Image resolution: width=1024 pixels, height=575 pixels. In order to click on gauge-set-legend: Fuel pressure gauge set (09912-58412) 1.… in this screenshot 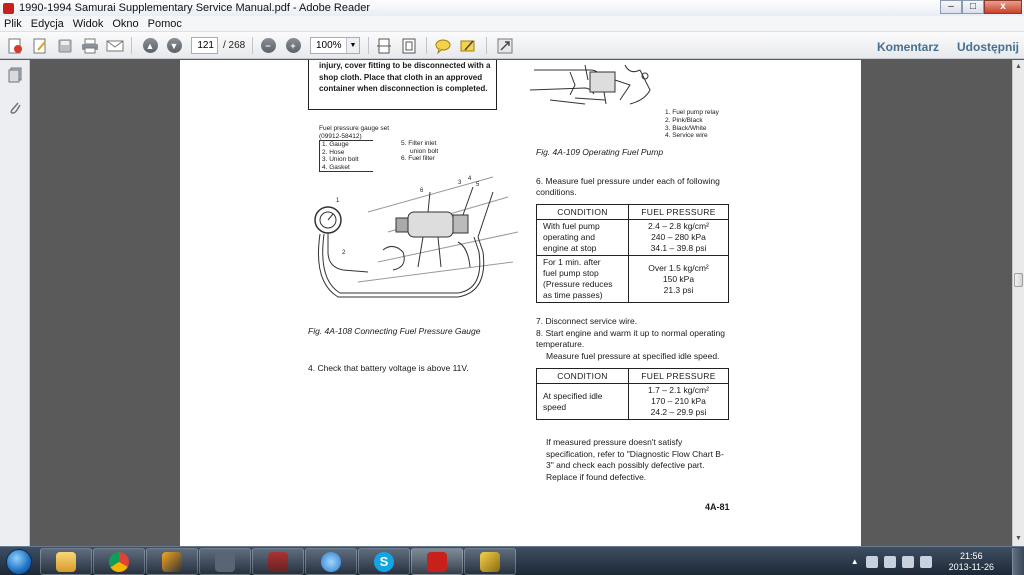, I will do `click(378, 148)`.